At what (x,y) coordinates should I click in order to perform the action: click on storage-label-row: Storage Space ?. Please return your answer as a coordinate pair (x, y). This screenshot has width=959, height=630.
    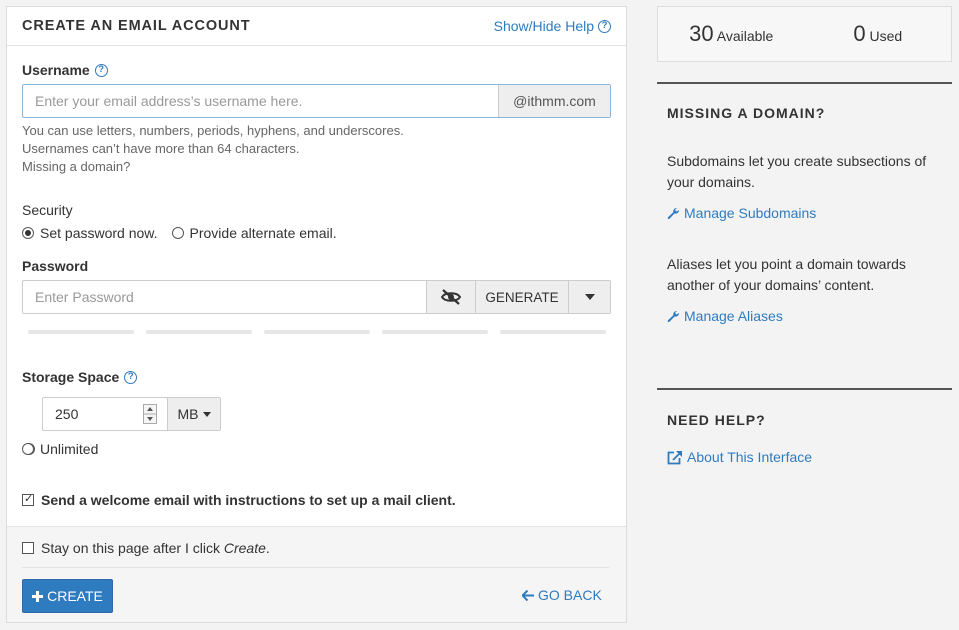
    Looking at the image, I should click on (80, 377).